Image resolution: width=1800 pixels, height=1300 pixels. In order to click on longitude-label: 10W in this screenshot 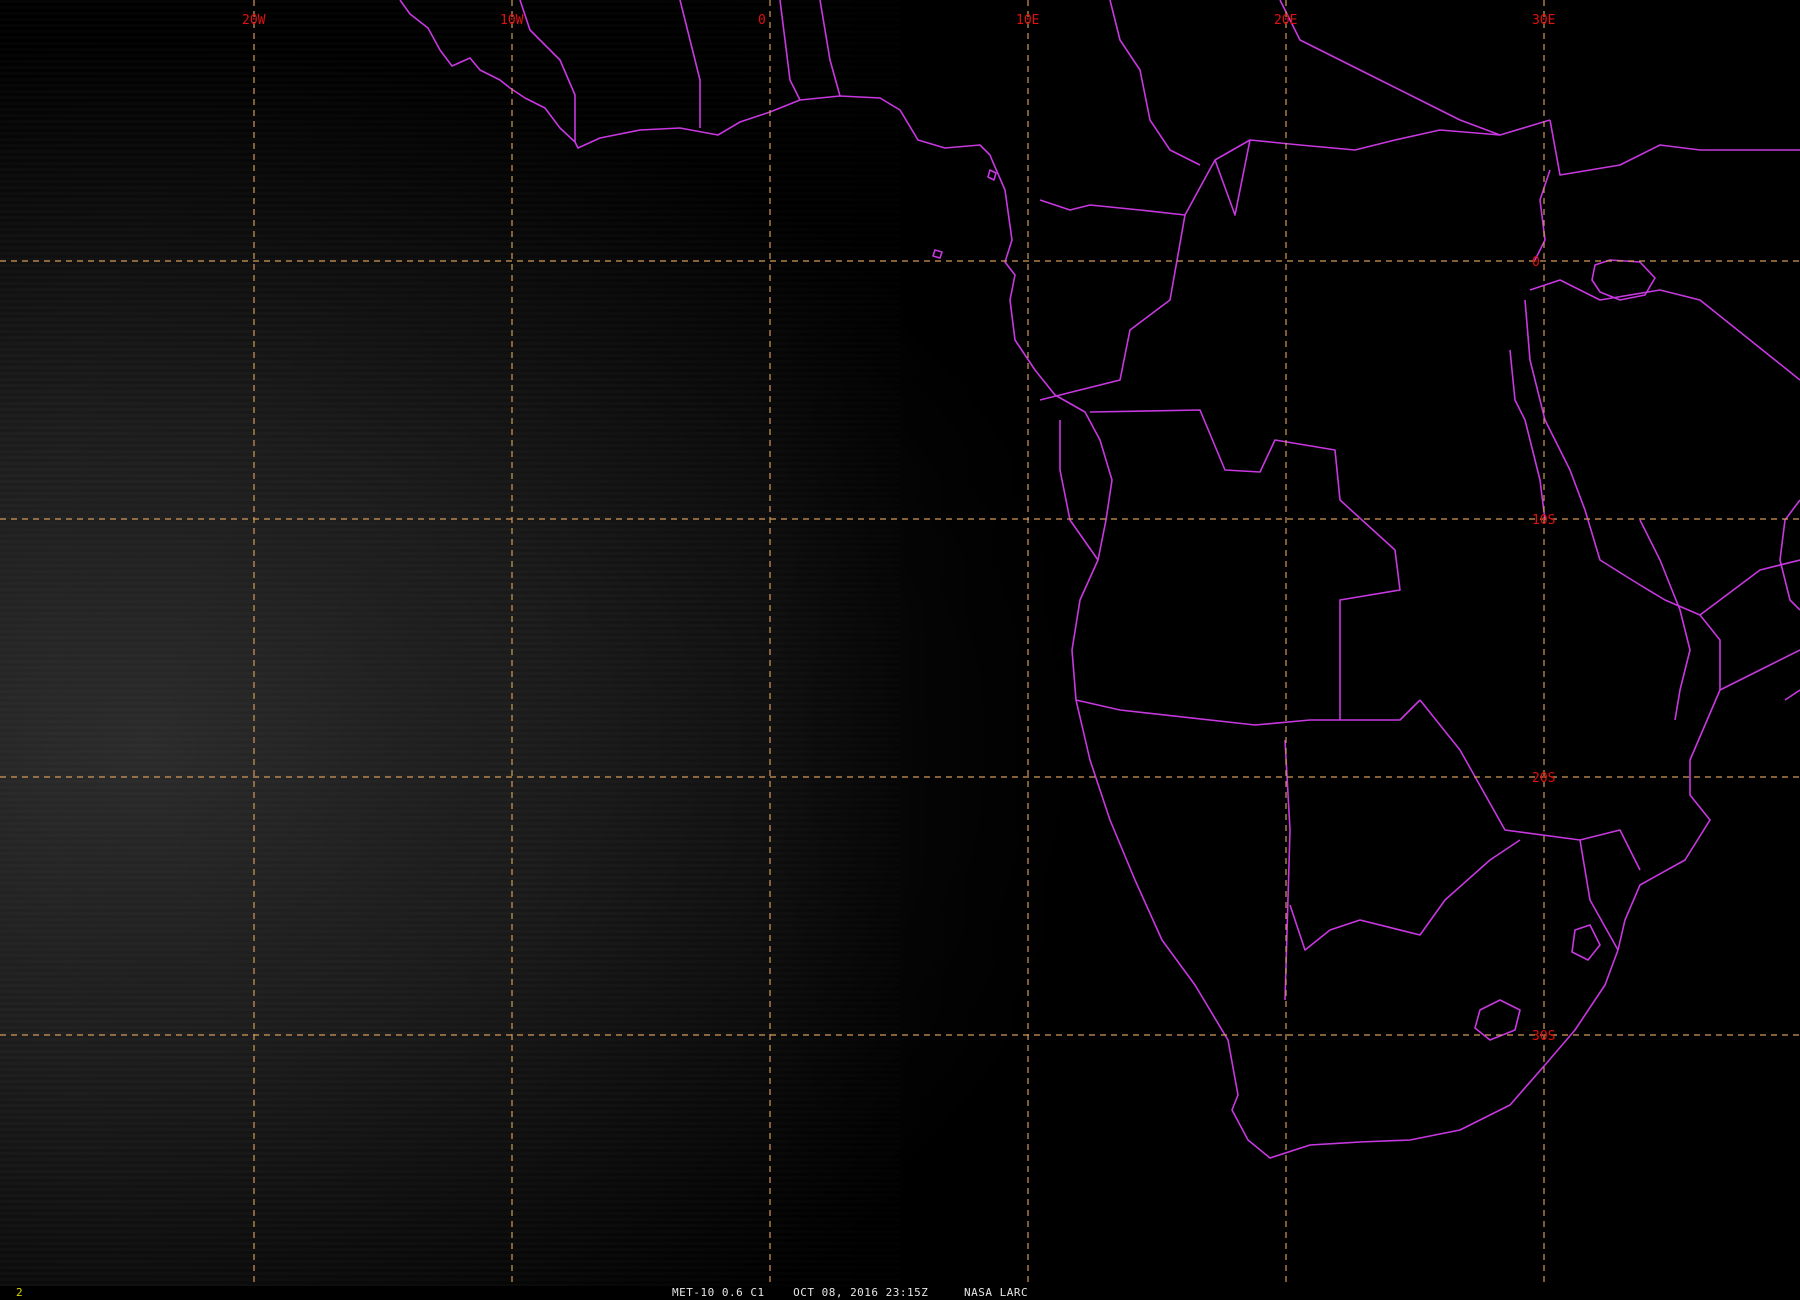, I will do `click(512, 20)`.